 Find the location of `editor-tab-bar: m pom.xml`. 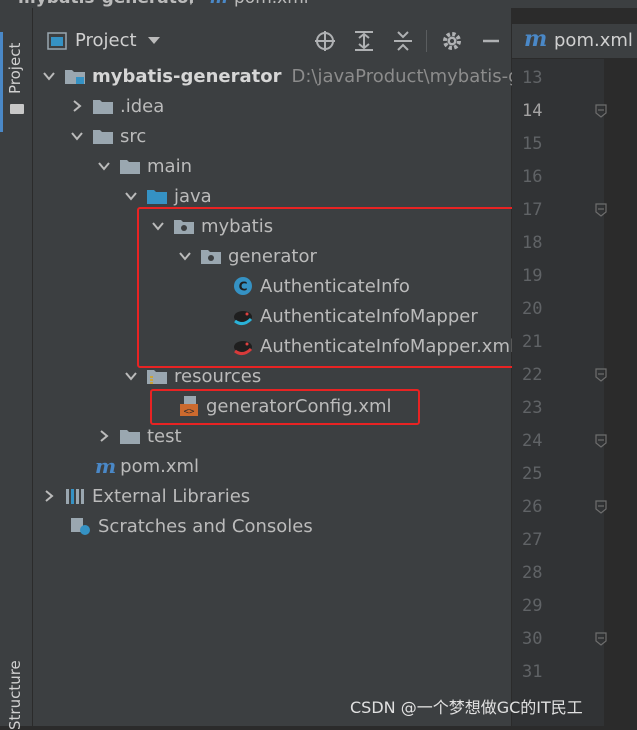

editor-tab-bar: m pom.xml is located at coordinates (574, 41).